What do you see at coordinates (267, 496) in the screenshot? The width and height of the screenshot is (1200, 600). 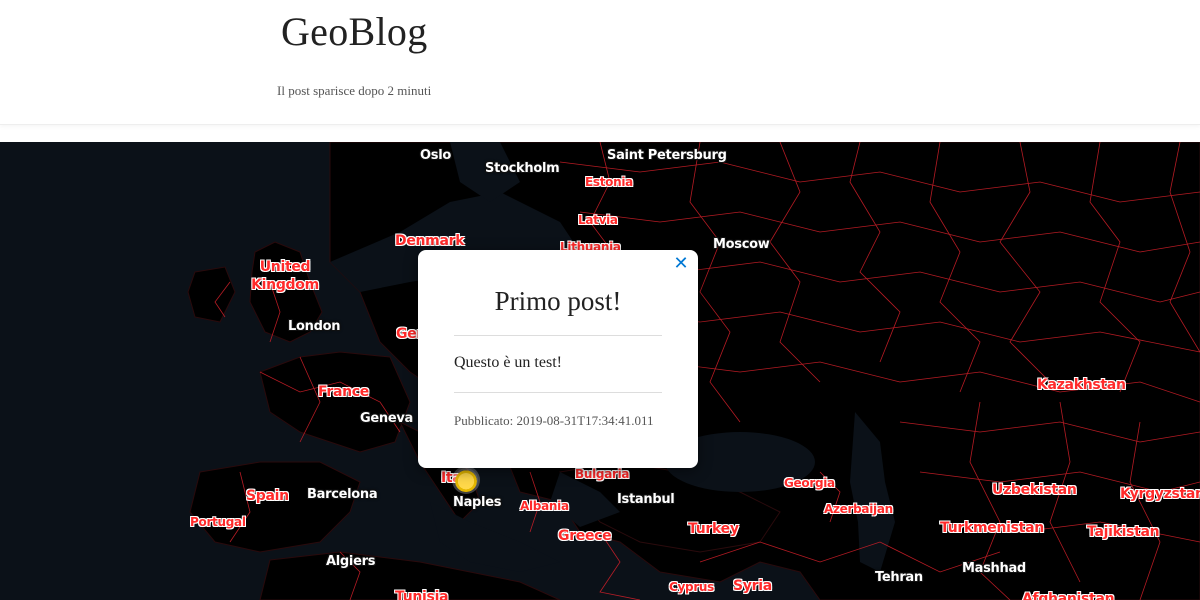 I see `country-label-spain: Spain` at bounding box center [267, 496].